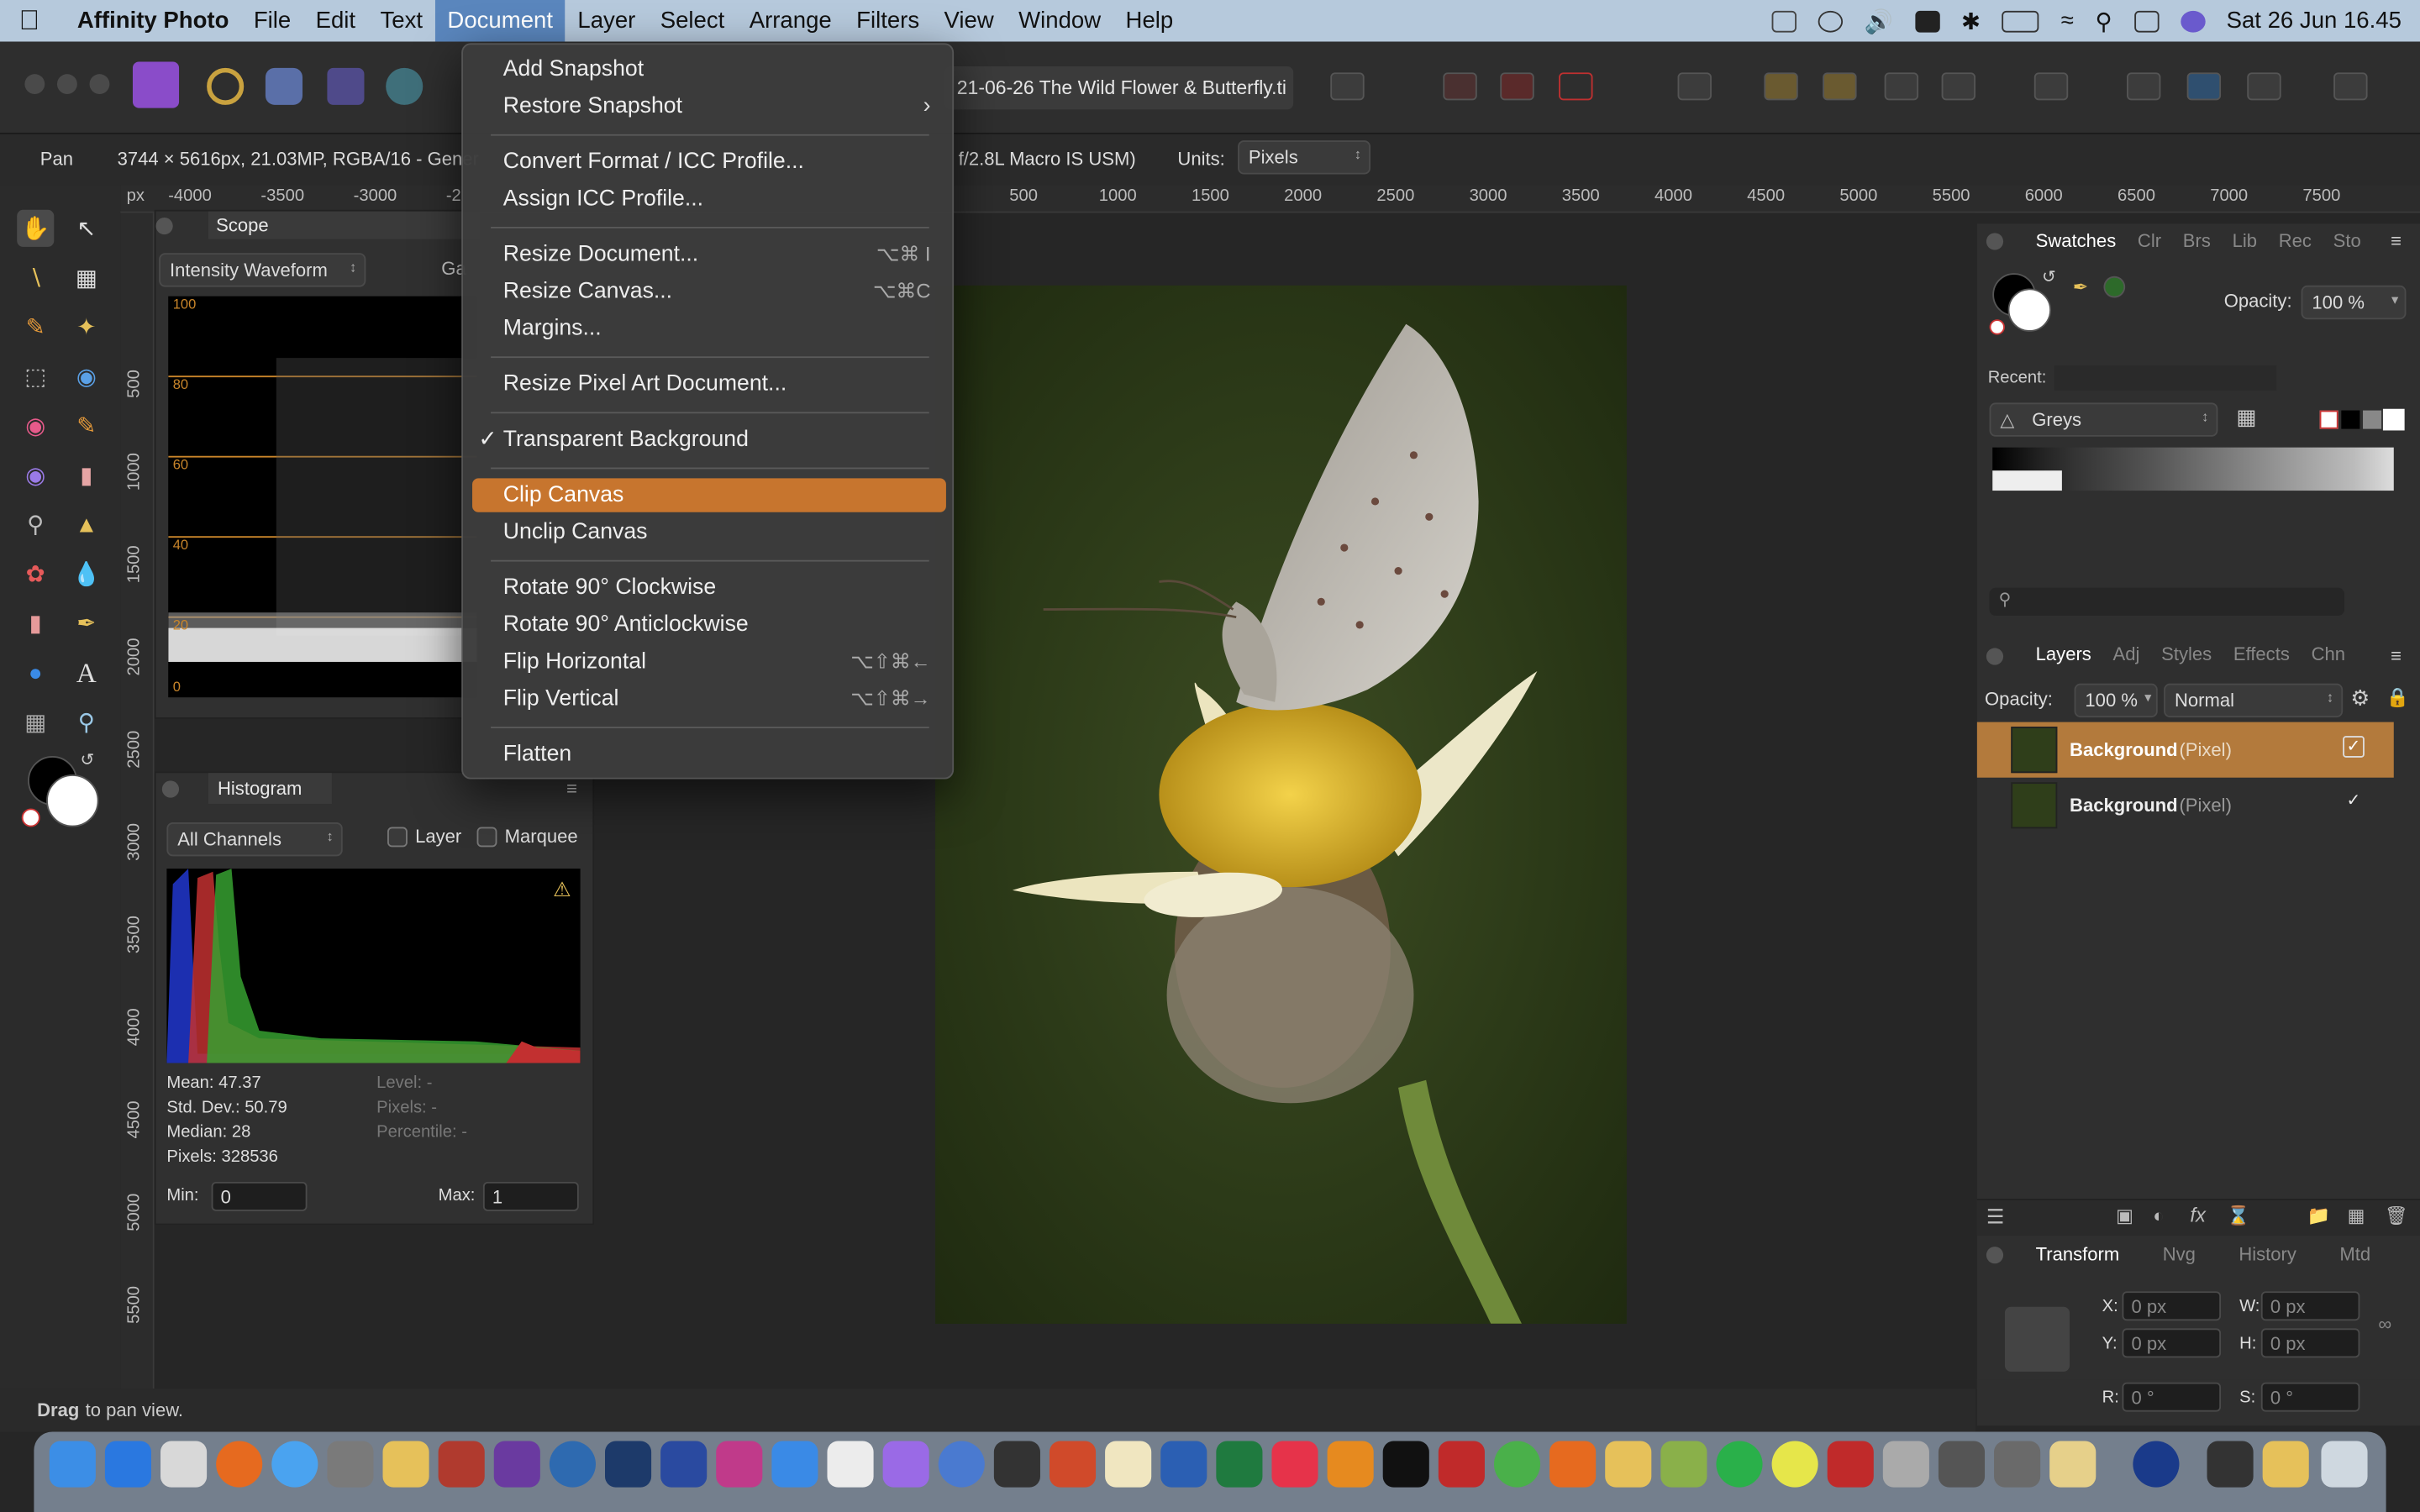 This screenshot has height=1512, width=2420. What do you see at coordinates (1350, 1464) in the screenshot?
I see `vlc-icon` at bounding box center [1350, 1464].